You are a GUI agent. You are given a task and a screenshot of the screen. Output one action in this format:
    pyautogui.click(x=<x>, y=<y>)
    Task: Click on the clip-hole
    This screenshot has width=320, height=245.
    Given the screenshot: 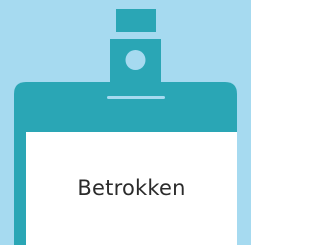 What is the action you would take?
    pyautogui.click(x=135, y=60)
    